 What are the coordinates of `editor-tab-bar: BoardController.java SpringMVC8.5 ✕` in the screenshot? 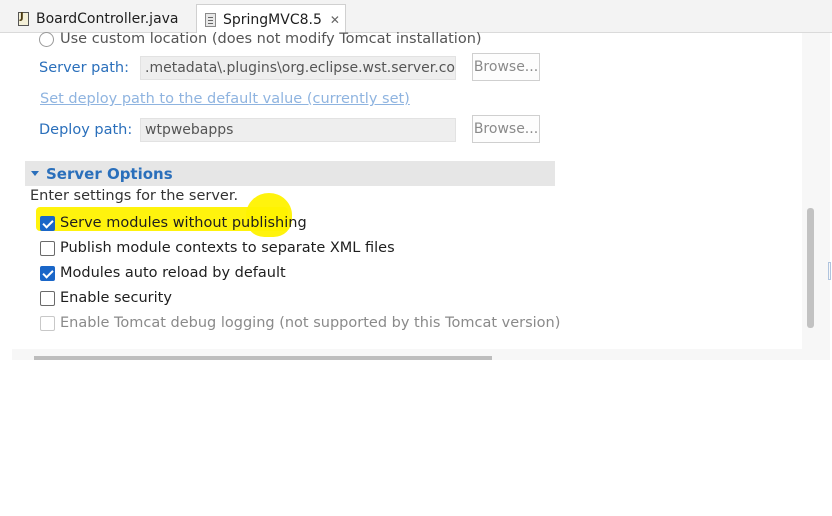 It's located at (416, 17).